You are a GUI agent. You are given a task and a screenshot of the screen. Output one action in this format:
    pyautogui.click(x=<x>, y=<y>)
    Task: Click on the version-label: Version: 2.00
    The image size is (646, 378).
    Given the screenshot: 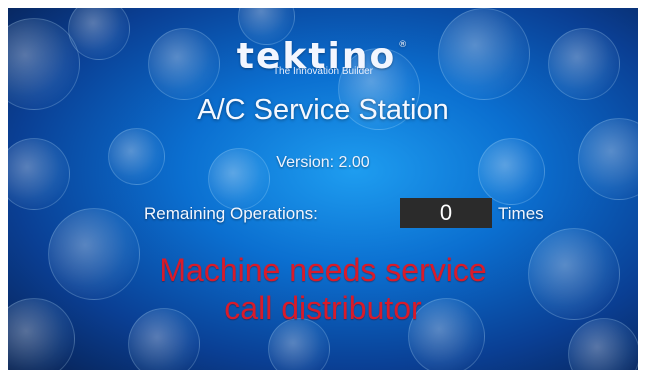 What is the action you would take?
    pyautogui.click(x=323, y=162)
    